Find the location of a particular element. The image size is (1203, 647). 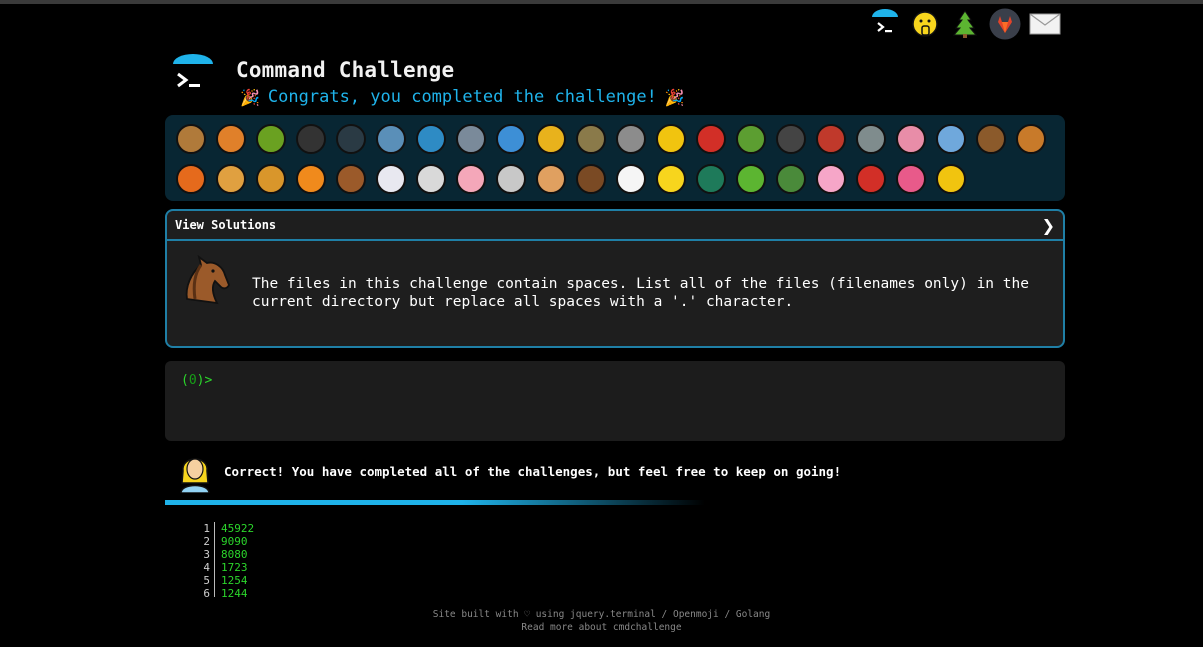

peacock-icon is located at coordinates (711, 179).